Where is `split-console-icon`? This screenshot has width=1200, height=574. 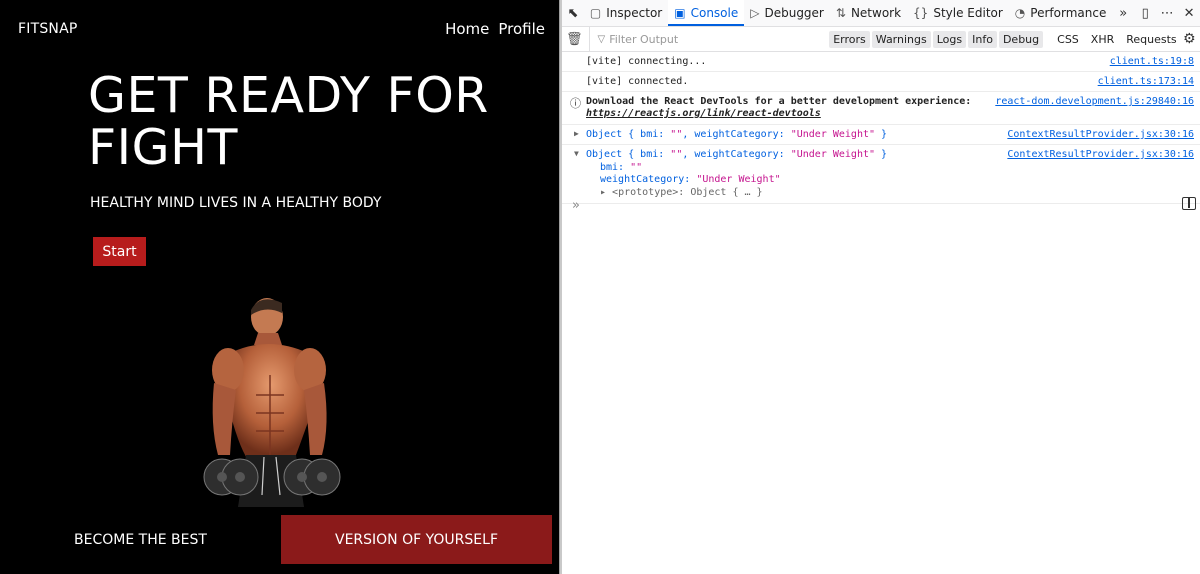
split-console-icon is located at coordinates (1189, 203).